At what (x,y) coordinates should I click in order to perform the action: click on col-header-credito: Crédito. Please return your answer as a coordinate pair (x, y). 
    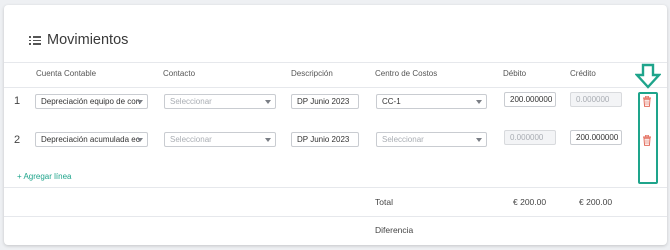
    Looking at the image, I should click on (583, 73).